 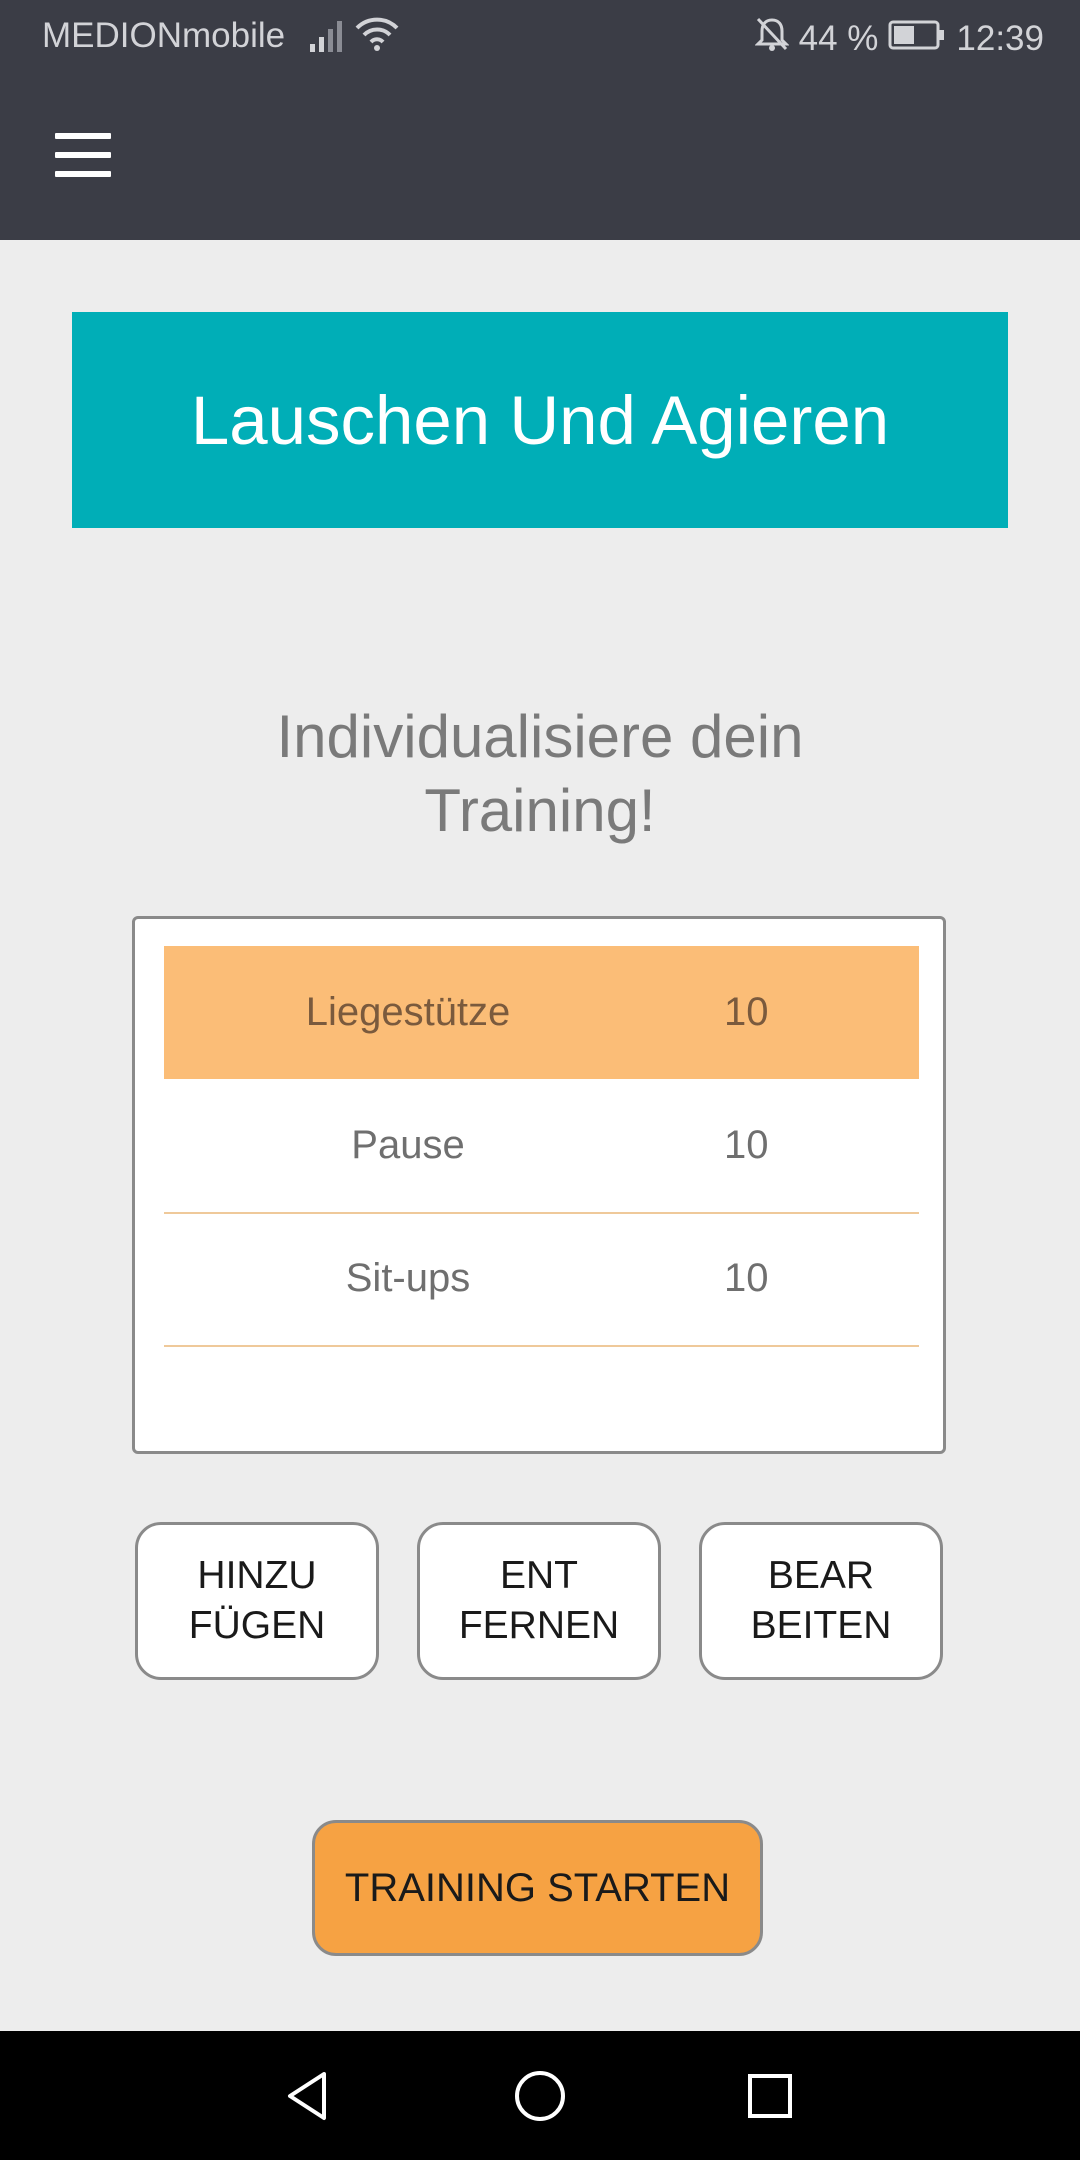 What do you see at coordinates (377, 38) in the screenshot?
I see `wifi-icon` at bounding box center [377, 38].